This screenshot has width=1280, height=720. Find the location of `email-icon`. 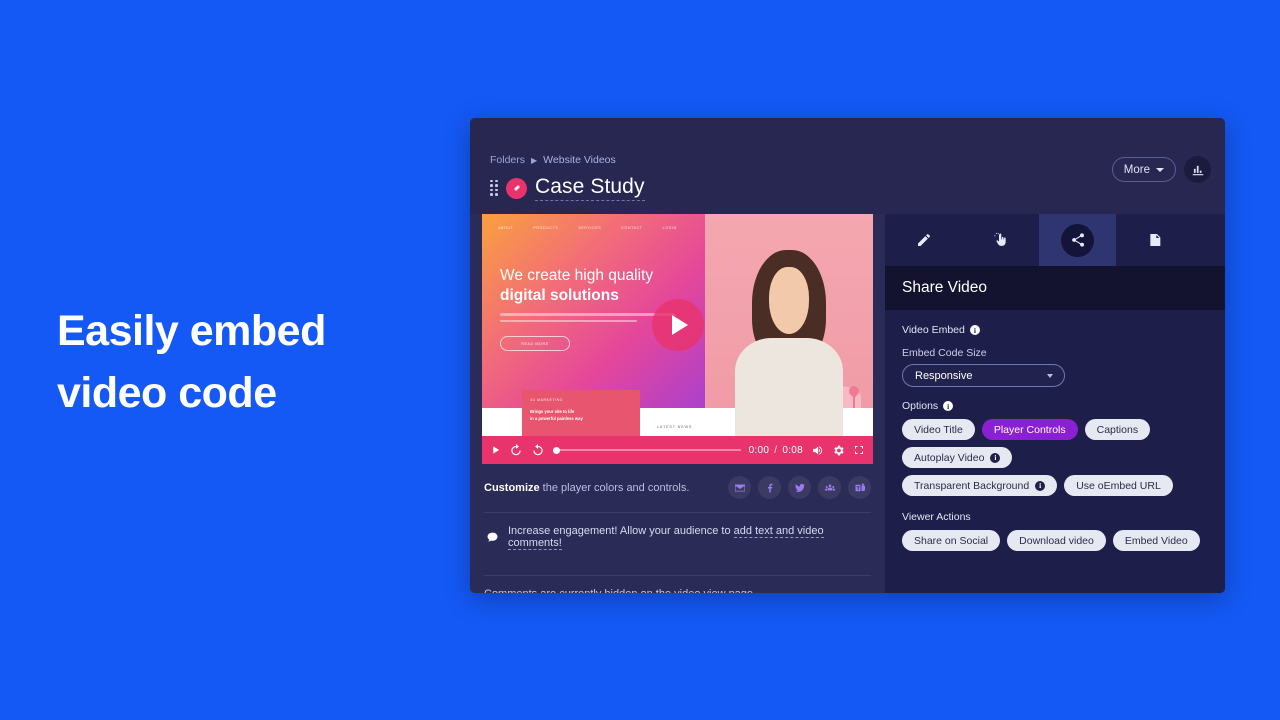

email-icon is located at coordinates (739, 487).